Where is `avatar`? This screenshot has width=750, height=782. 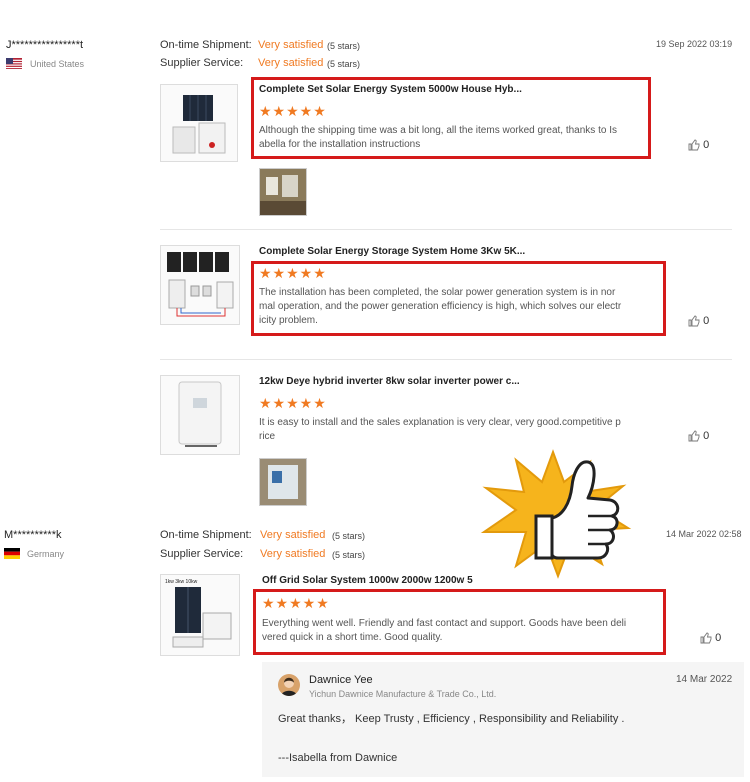
avatar is located at coordinates (289, 685).